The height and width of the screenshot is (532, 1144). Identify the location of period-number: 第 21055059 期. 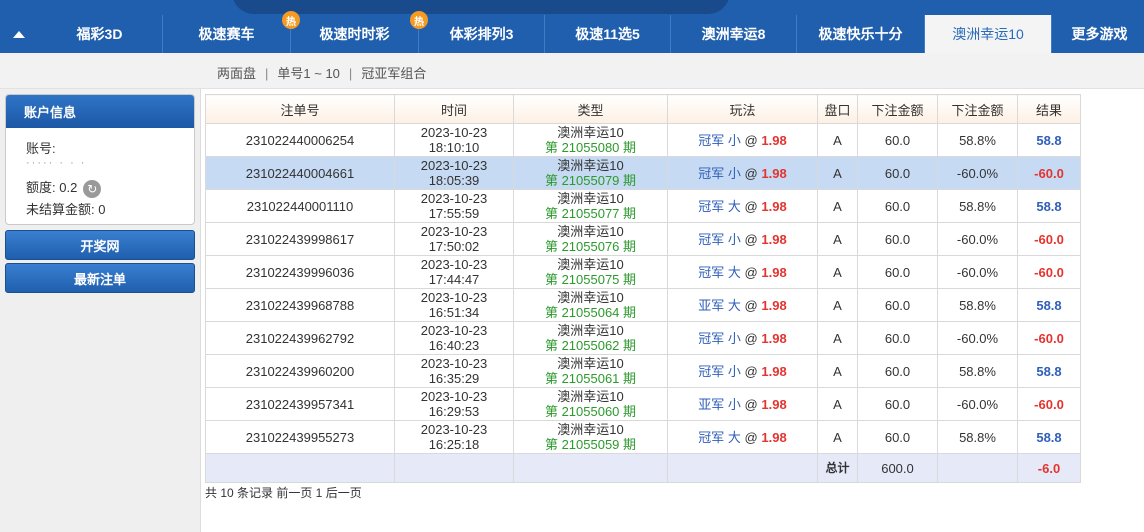
(590, 444).